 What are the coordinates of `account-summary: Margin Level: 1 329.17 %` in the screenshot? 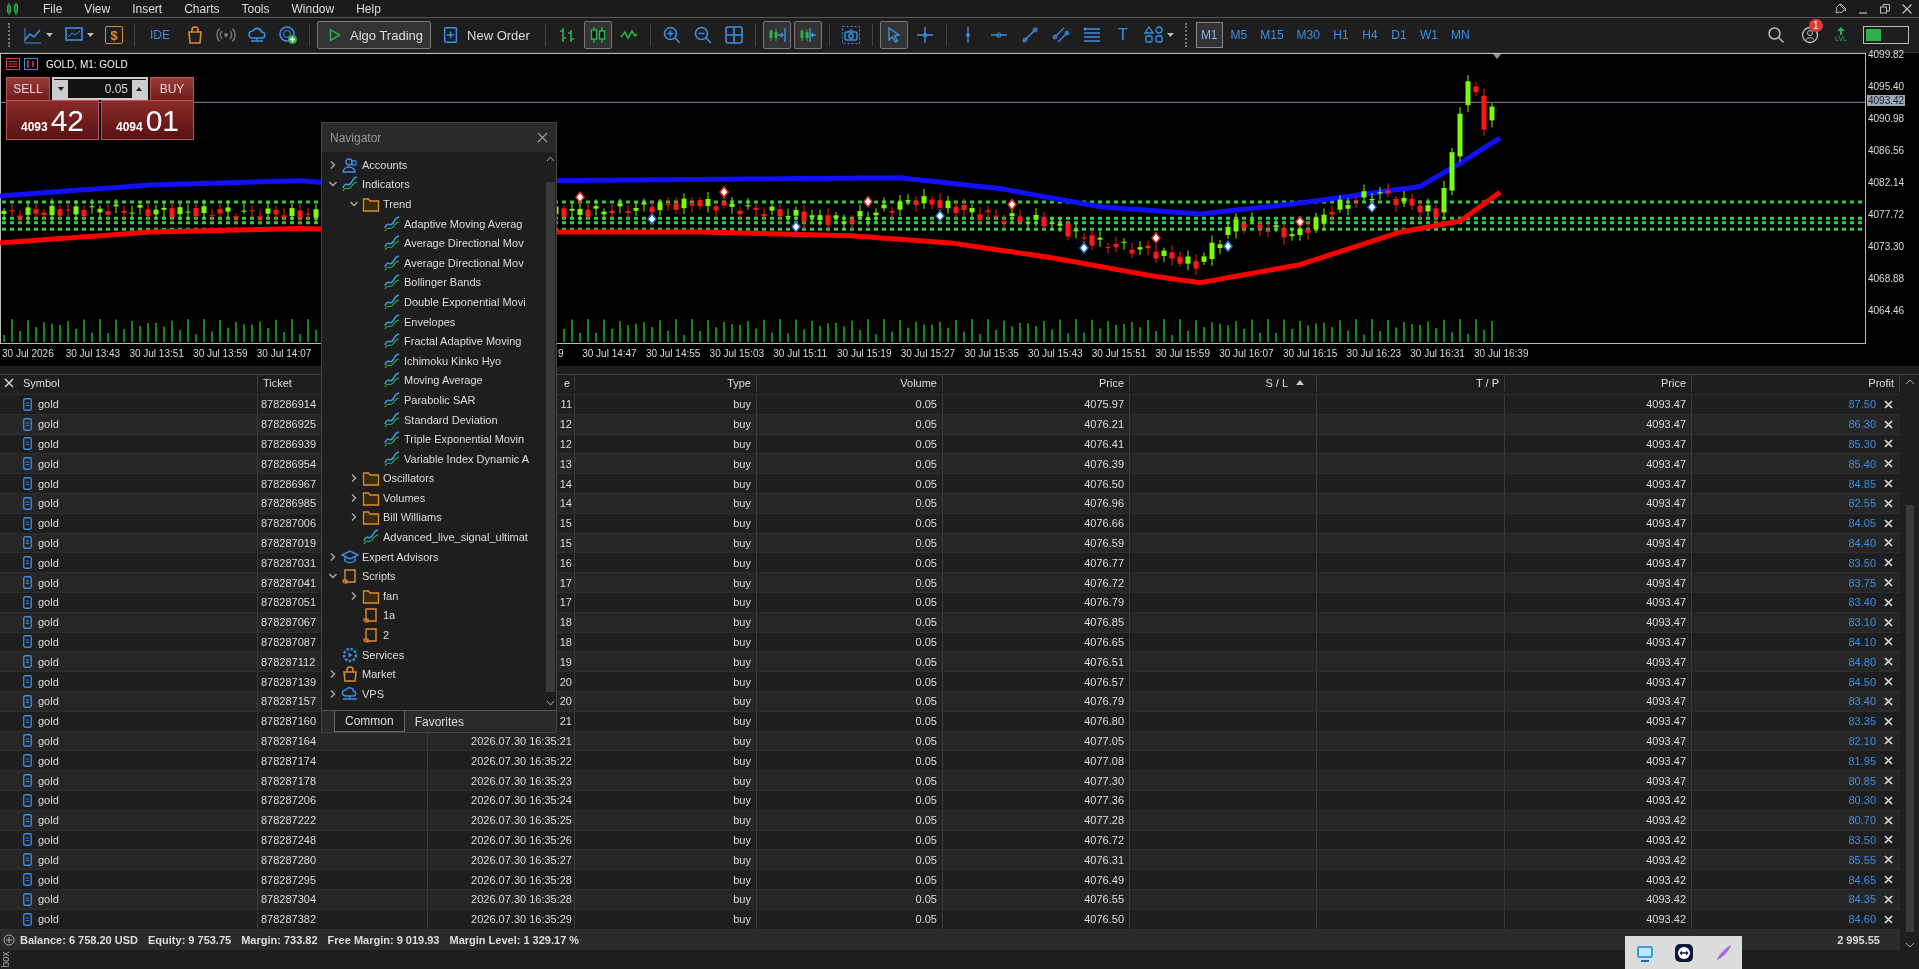 It's located at (514, 939).